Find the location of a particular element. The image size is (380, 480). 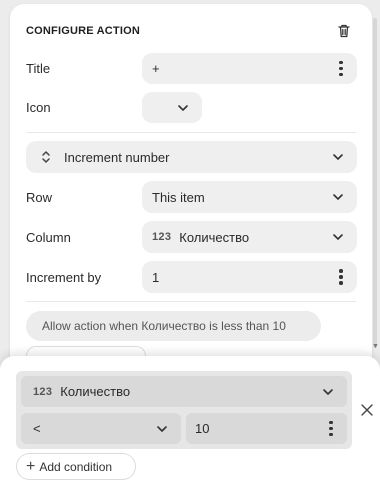

action-type-select: Increment number is located at coordinates (191, 157).